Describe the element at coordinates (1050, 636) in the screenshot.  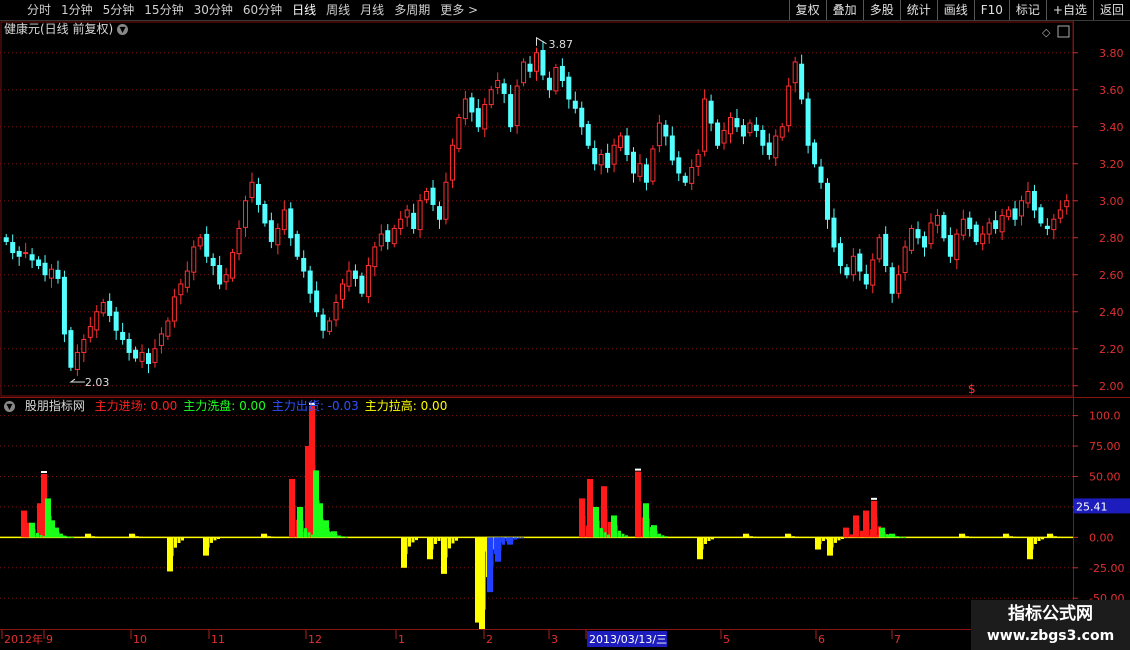
I see `watermark-url: www.zbgs3.com` at that location.